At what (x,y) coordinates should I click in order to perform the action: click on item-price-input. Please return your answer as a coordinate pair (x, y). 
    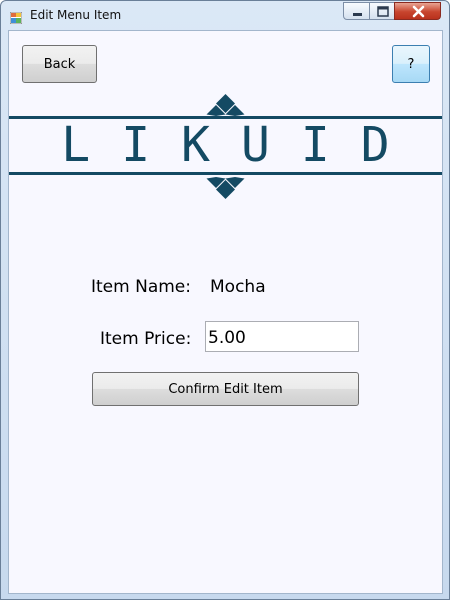
    Looking at the image, I should click on (282, 336).